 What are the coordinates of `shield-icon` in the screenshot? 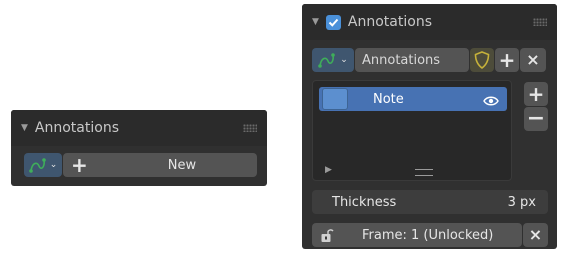 It's located at (482, 60).